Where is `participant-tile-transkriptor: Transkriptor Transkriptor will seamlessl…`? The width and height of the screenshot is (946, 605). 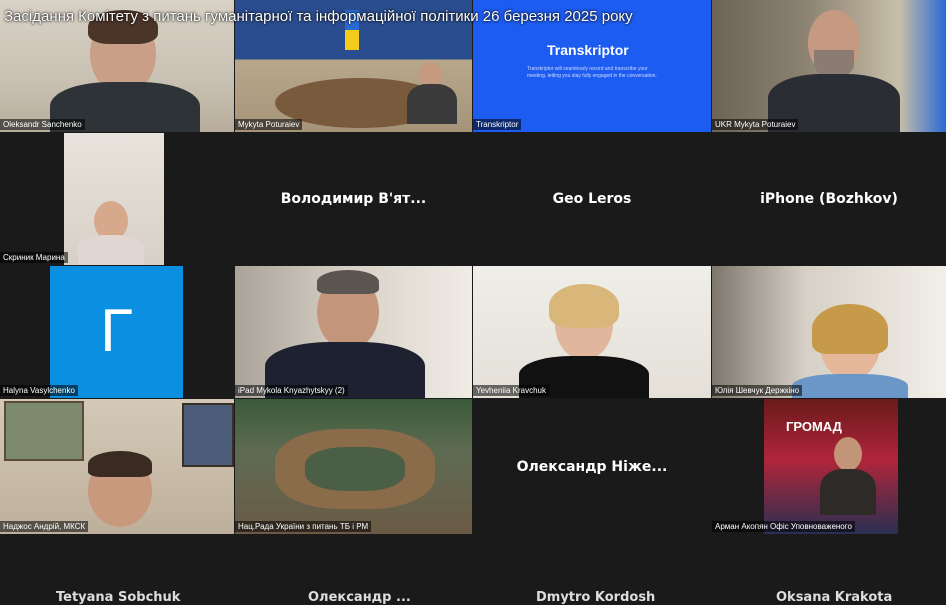
participant-tile-transkriptor: Transkriptor Transkriptor will seamlessl… is located at coordinates (592, 66).